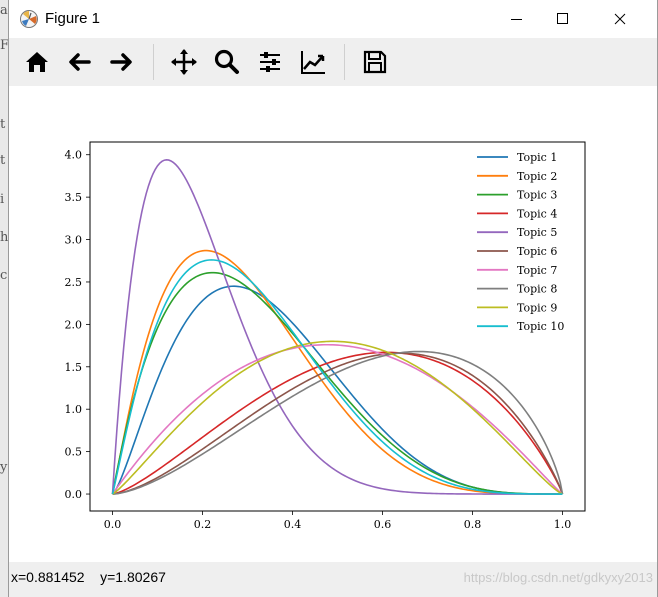 This screenshot has height=597, width=658. Describe the element at coordinates (537, 176) in the screenshot. I see `legend-label: Topic 2` at that location.